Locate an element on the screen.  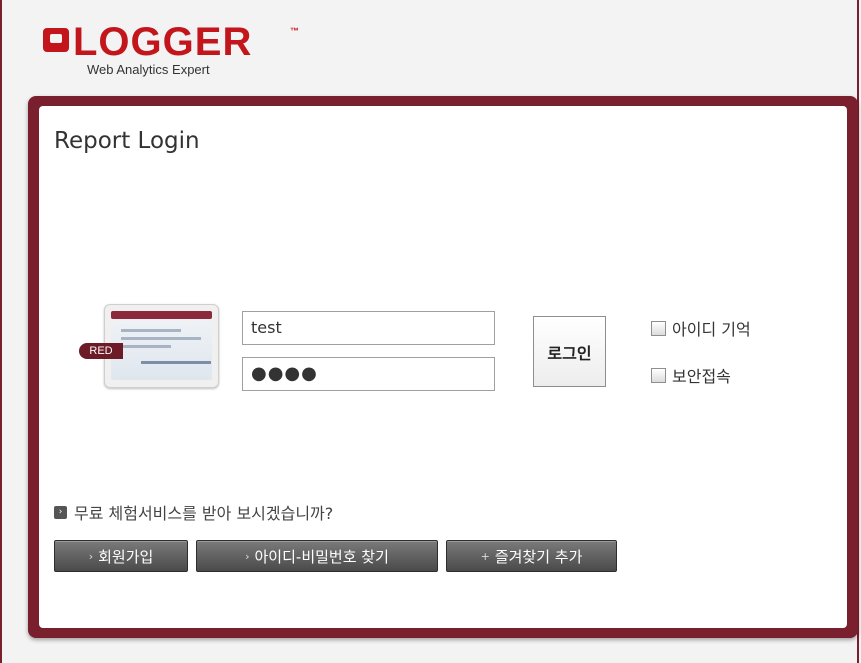
find-account-label: 아이디-비밀번호 찾기 is located at coordinates (321, 556).